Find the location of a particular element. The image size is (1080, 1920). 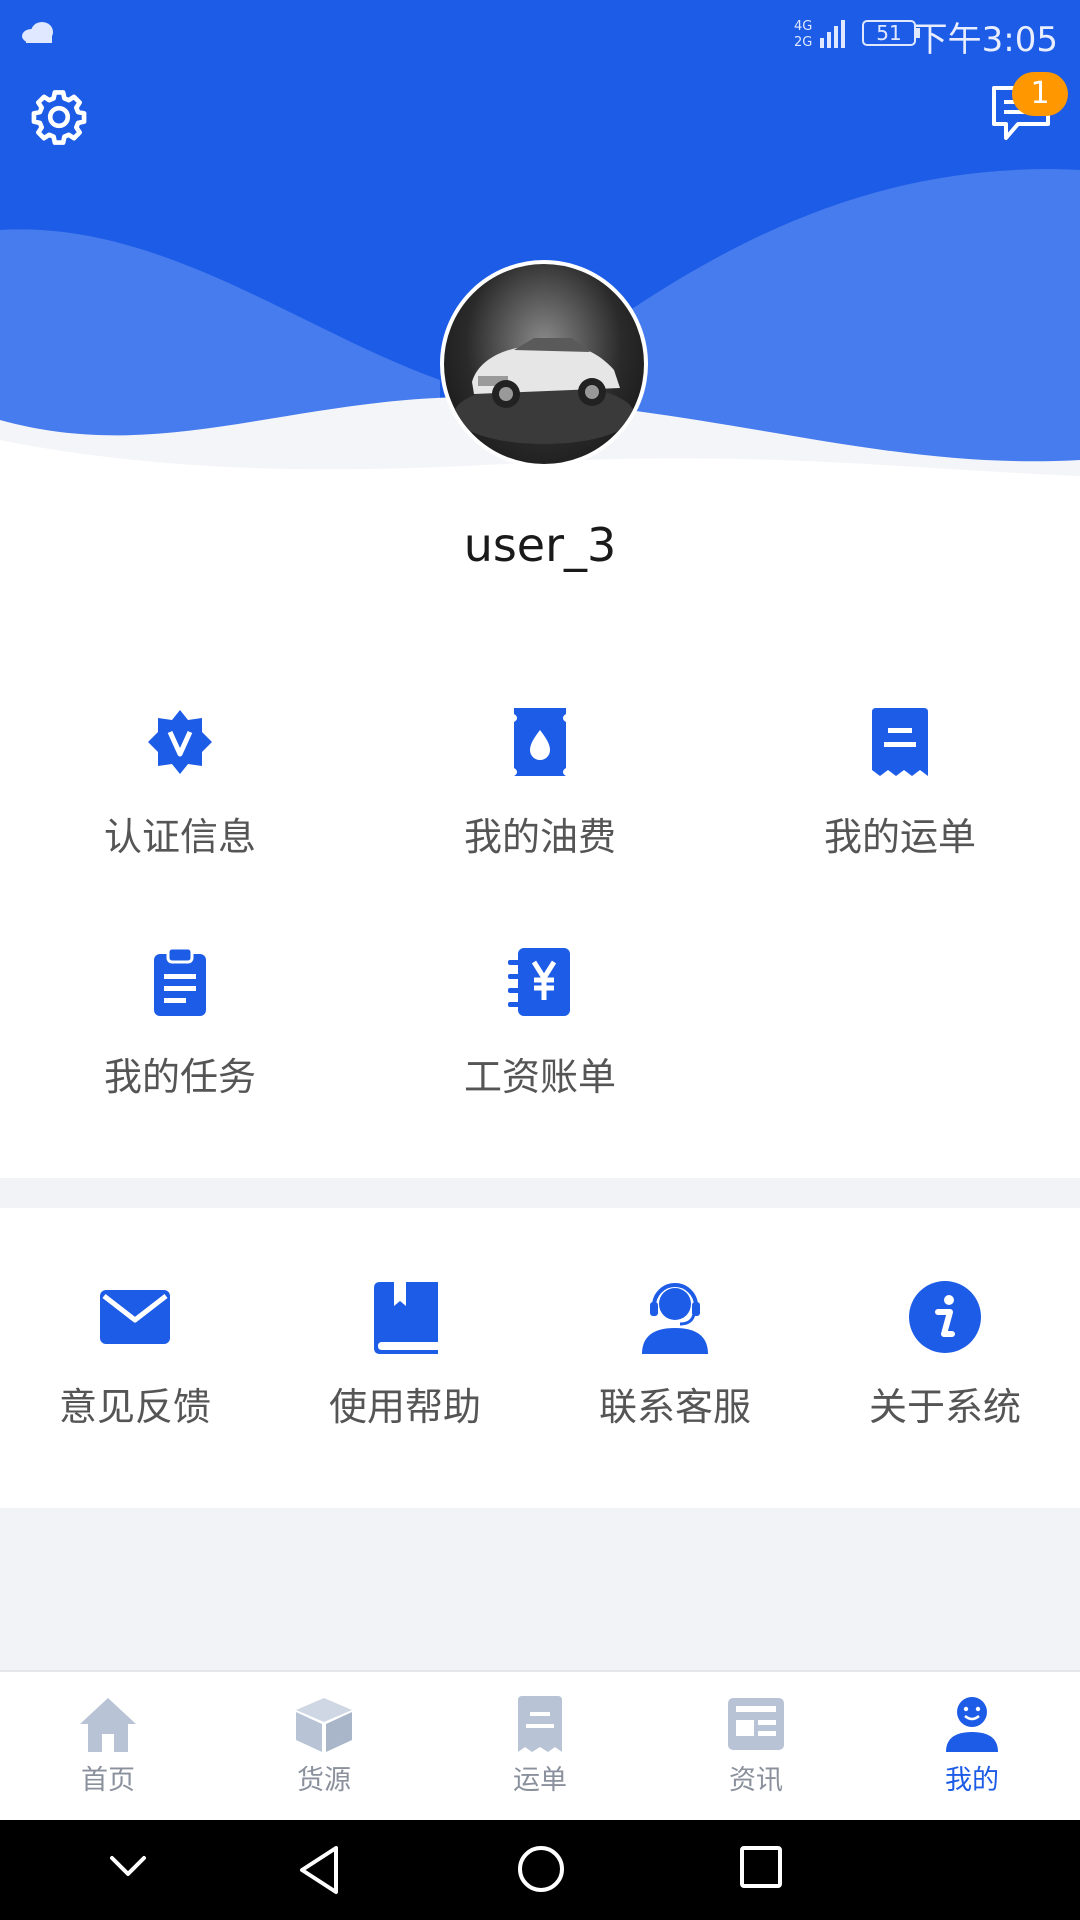

support-item-feedback: 意见反馈 is located at coordinates (135, 1318).